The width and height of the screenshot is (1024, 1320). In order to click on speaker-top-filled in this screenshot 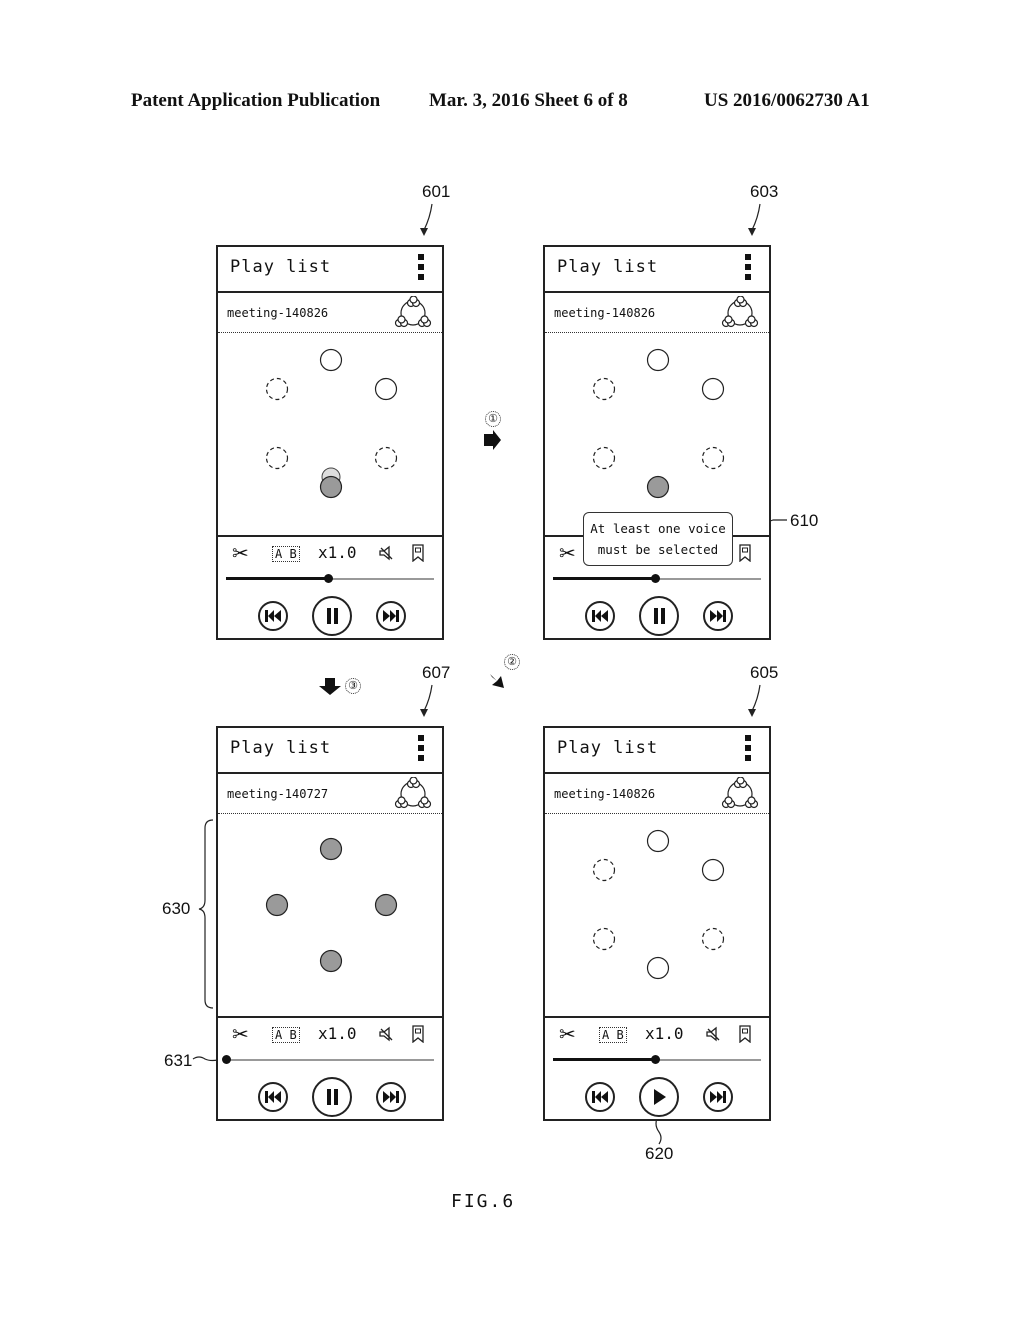, I will do `click(331, 849)`.